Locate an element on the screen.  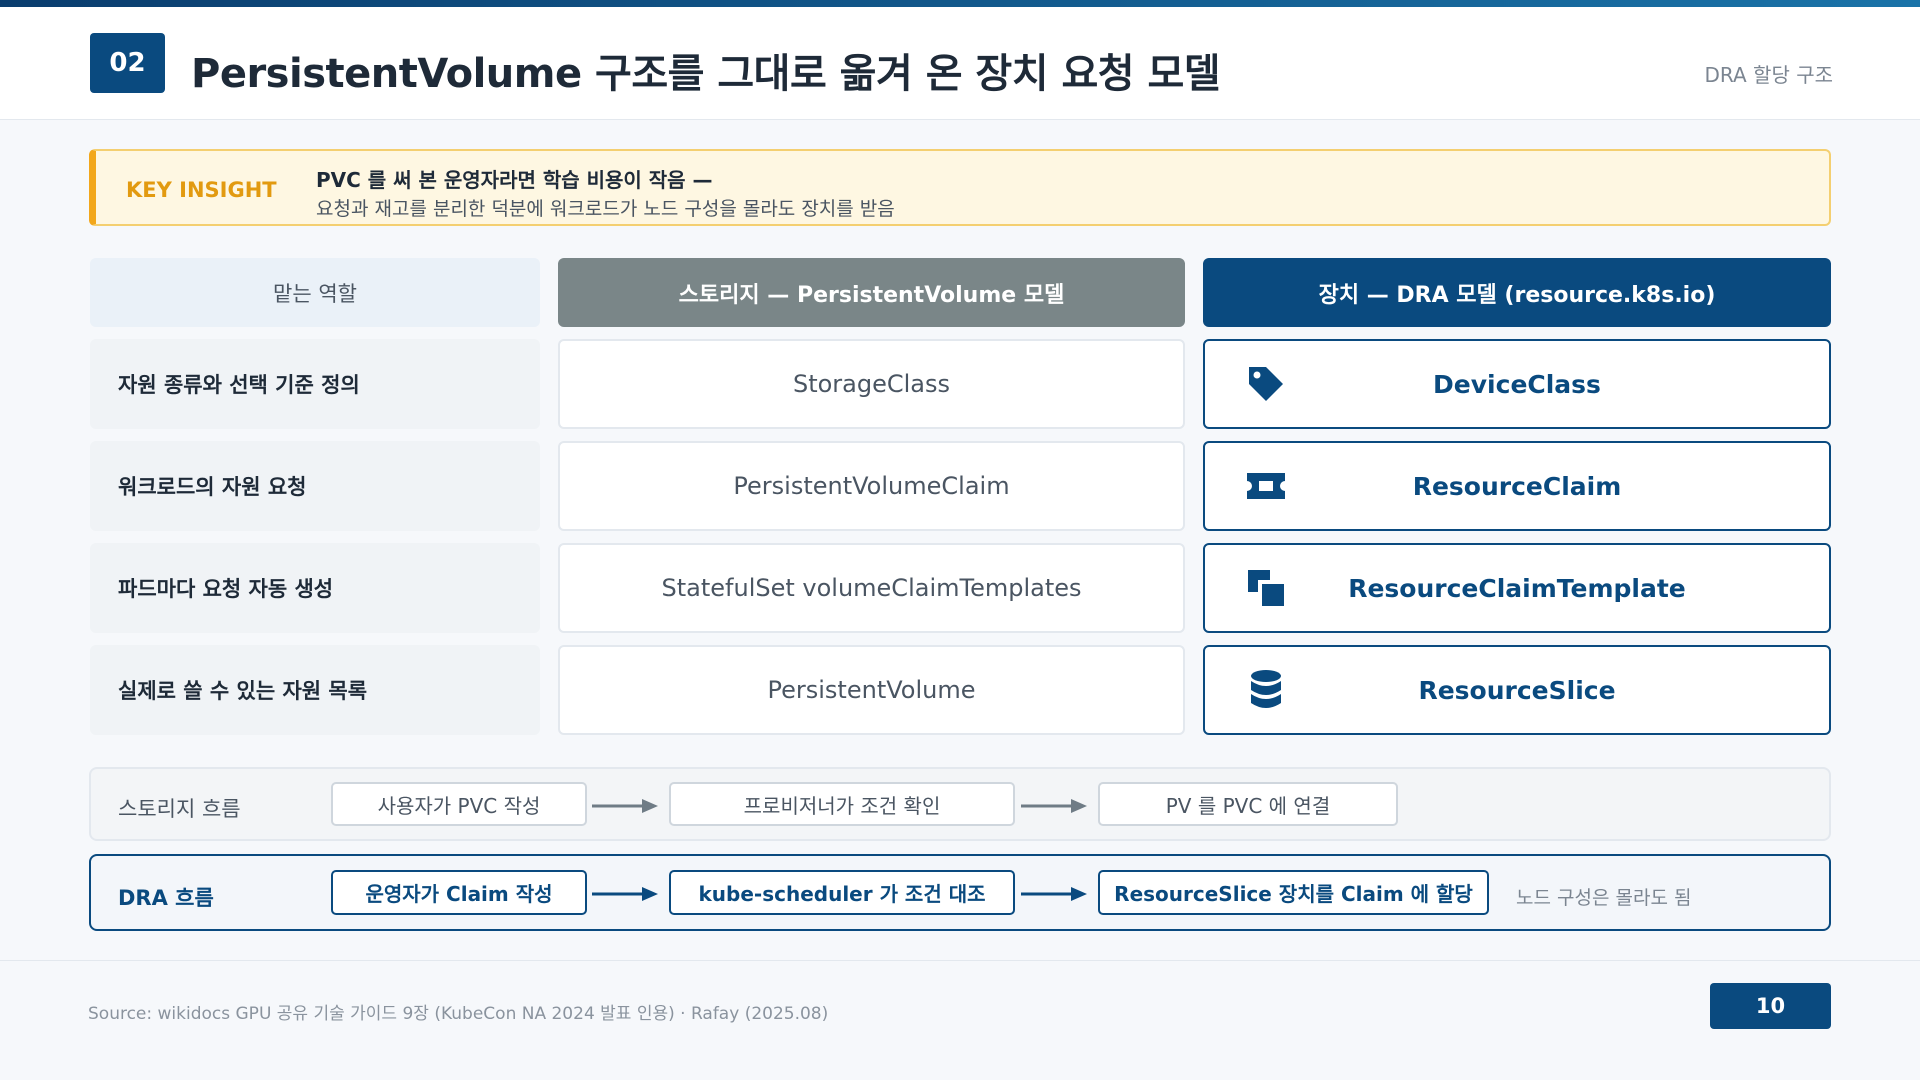
row-role: 파드마다 요청 자동 생성 is located at coordinates (315, 588).